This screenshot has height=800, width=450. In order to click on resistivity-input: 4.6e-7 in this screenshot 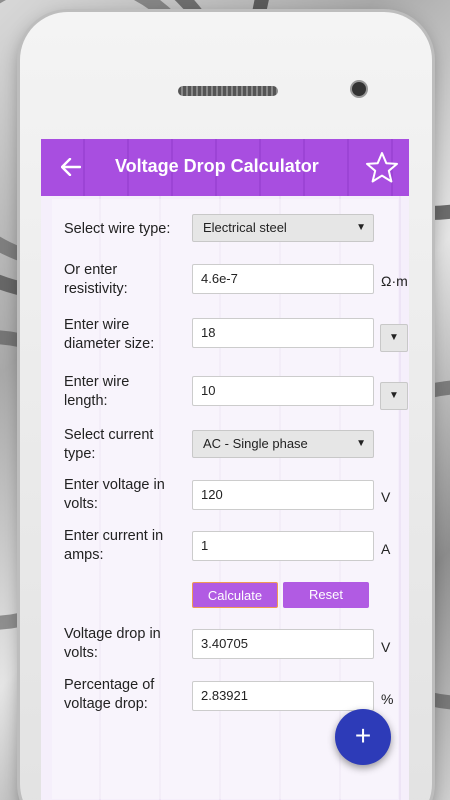, I will do `click(283, 279)`.